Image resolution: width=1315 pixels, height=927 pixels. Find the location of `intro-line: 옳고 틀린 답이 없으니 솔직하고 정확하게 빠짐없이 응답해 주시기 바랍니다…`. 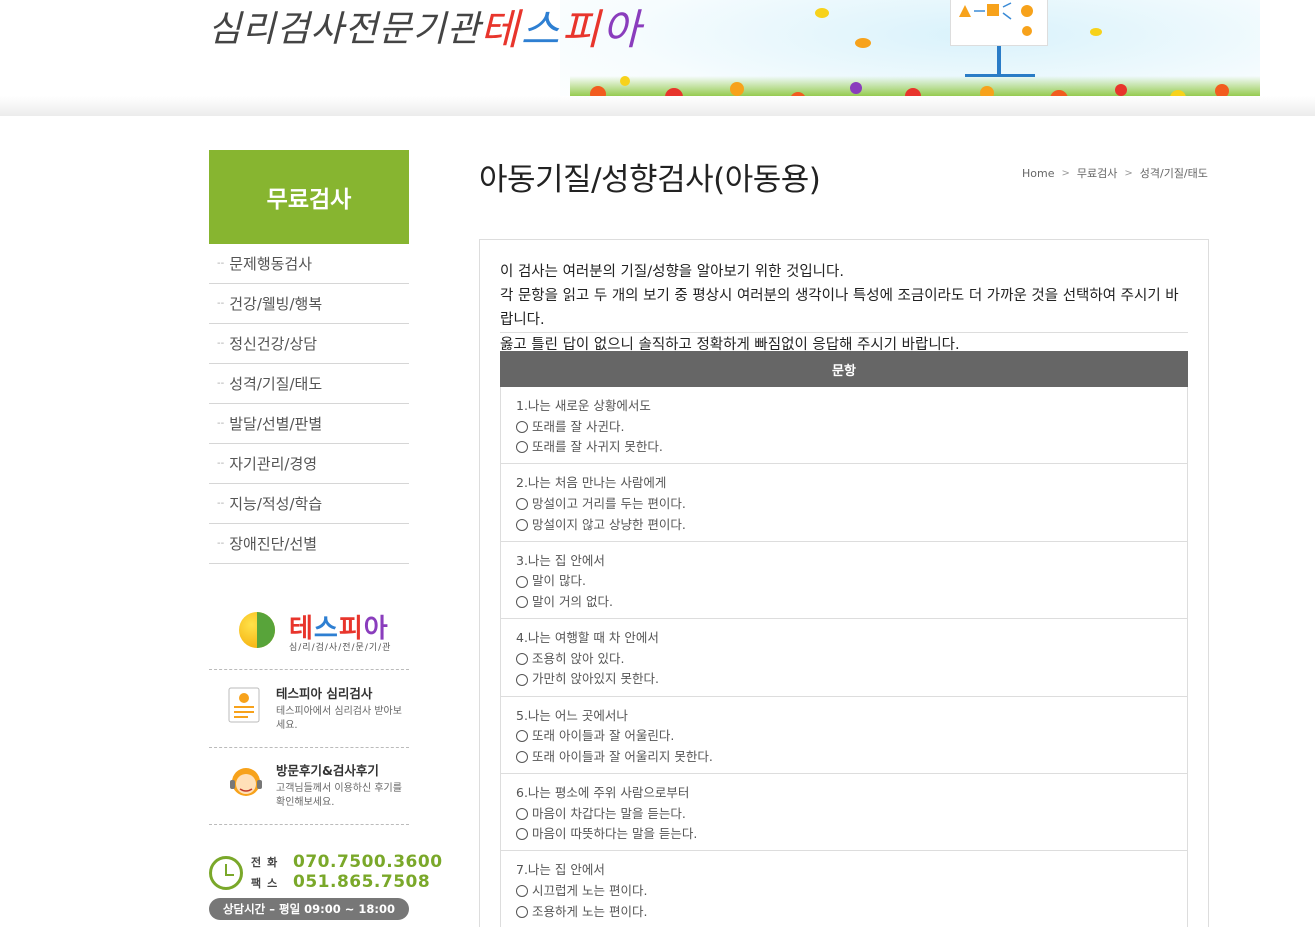

intro-line: 옳고 틀린 답이 없으니 솔직하고 정확하게 빠짐없이 응답해 주시기 바랍니다… is located at coordinates (844, 342).